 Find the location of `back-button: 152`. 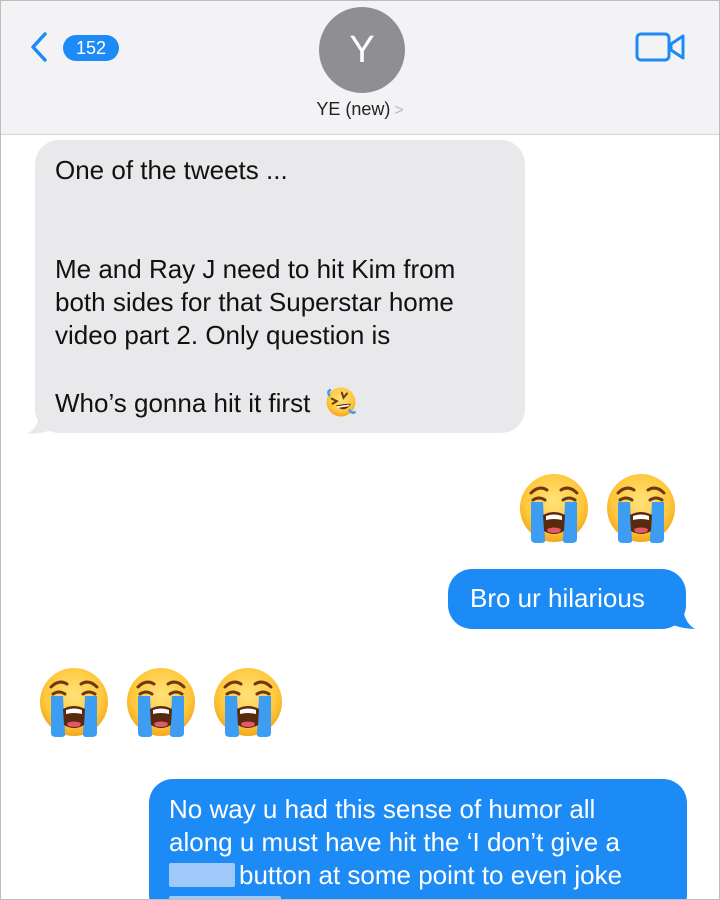

back-button: 152 is located at coordinates (76, 48).